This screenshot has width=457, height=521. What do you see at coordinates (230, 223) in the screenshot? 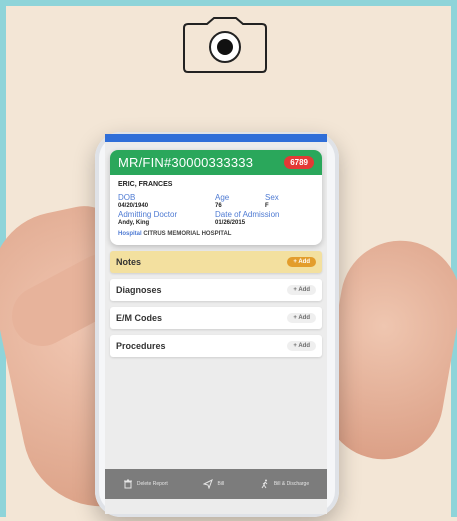
I see `date-of-admission-value: 01/26/2015` at bounding box center [230, 223].